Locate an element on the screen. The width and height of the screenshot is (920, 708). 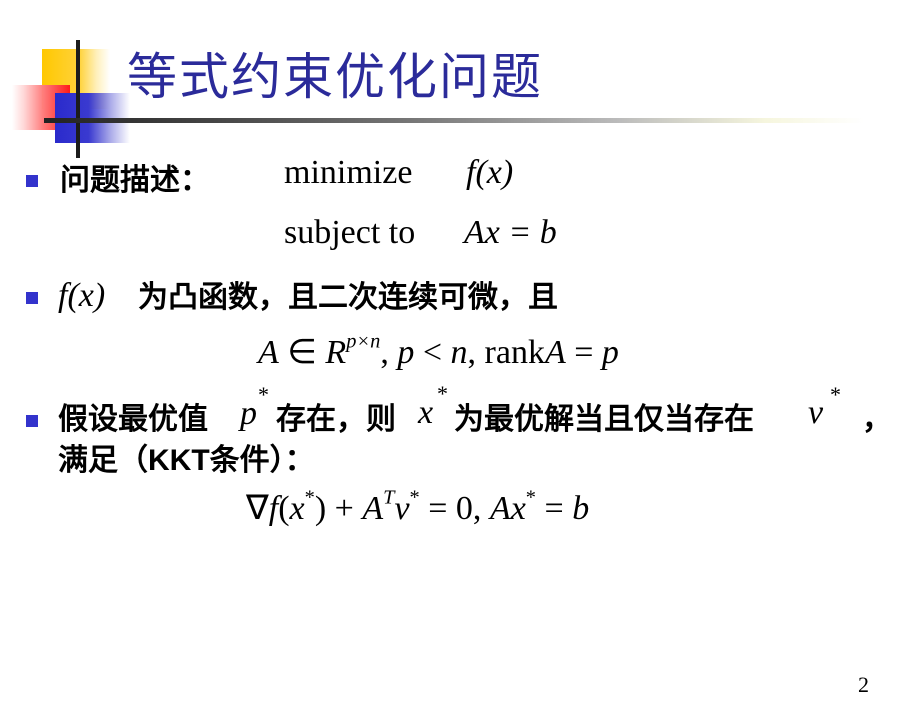
assumption-text-d: ， is located at coordinates (877, 419).